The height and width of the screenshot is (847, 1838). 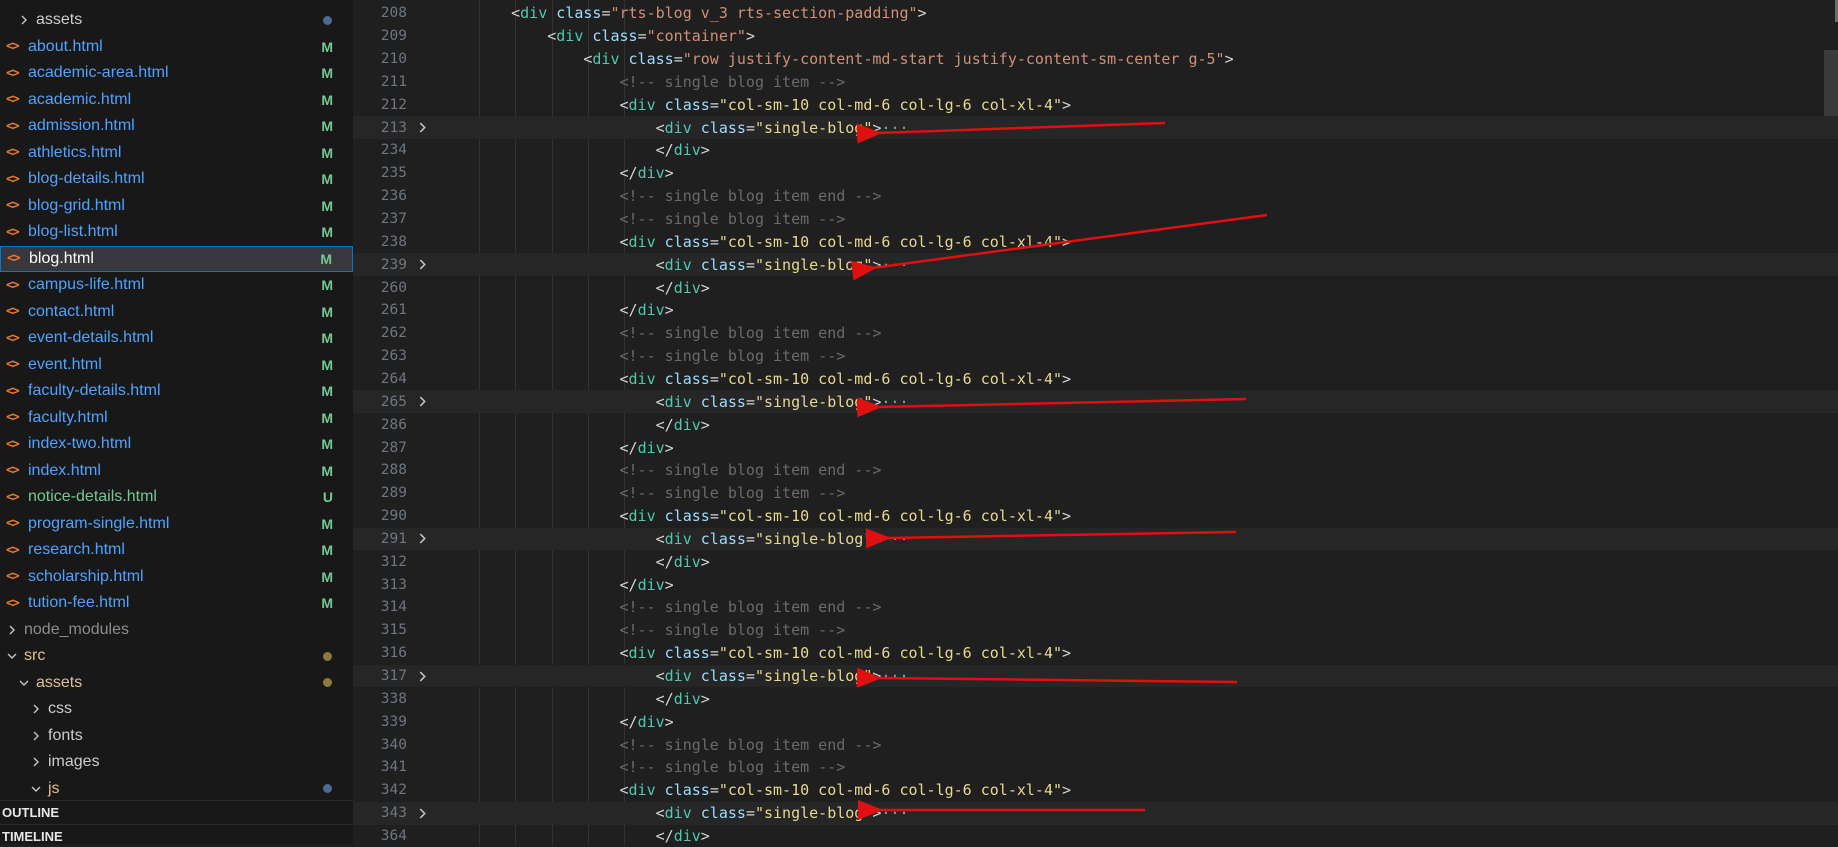 I want to click on file-faculty: <> faculty.html M, so click(x=176, y=418).